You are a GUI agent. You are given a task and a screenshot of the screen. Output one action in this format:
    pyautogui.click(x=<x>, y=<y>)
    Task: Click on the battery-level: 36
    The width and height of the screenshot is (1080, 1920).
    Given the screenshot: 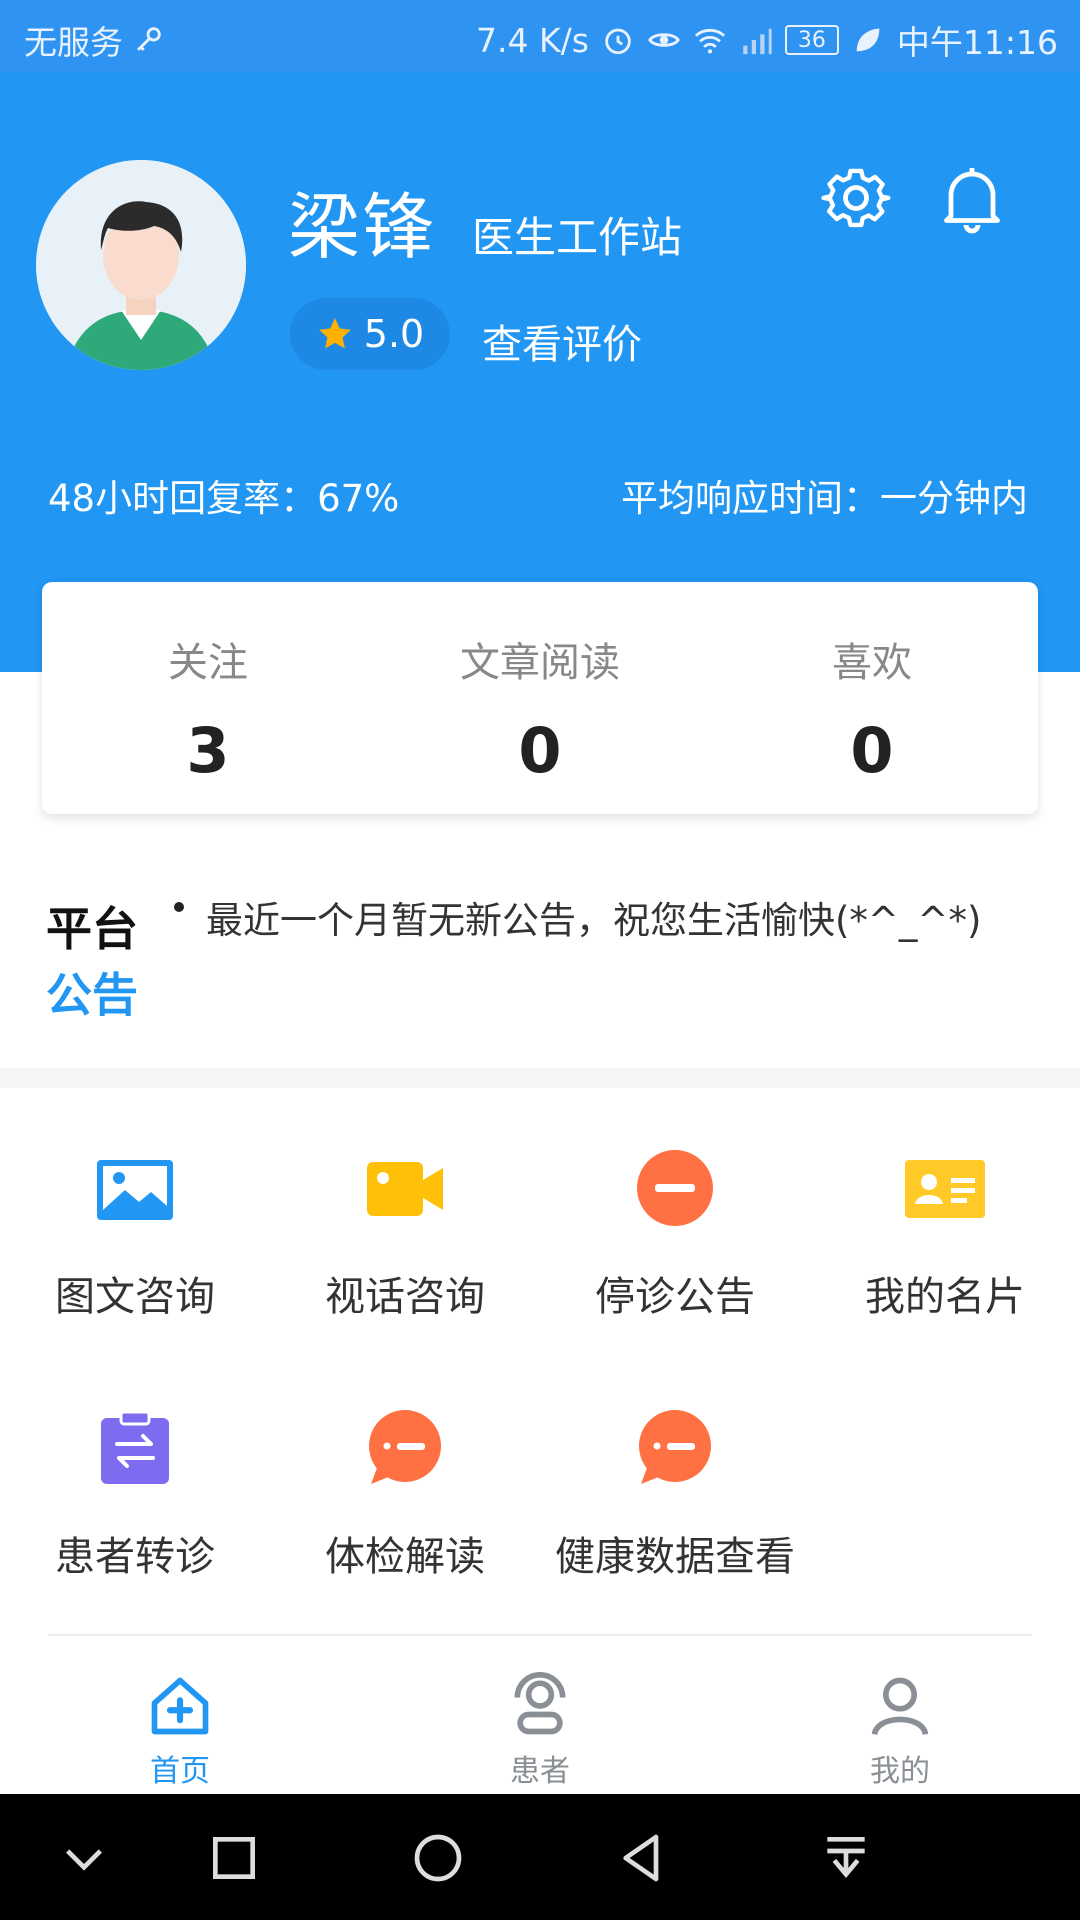 What is the action you would take?
    pyautogui.click(x=811, y=40)
    